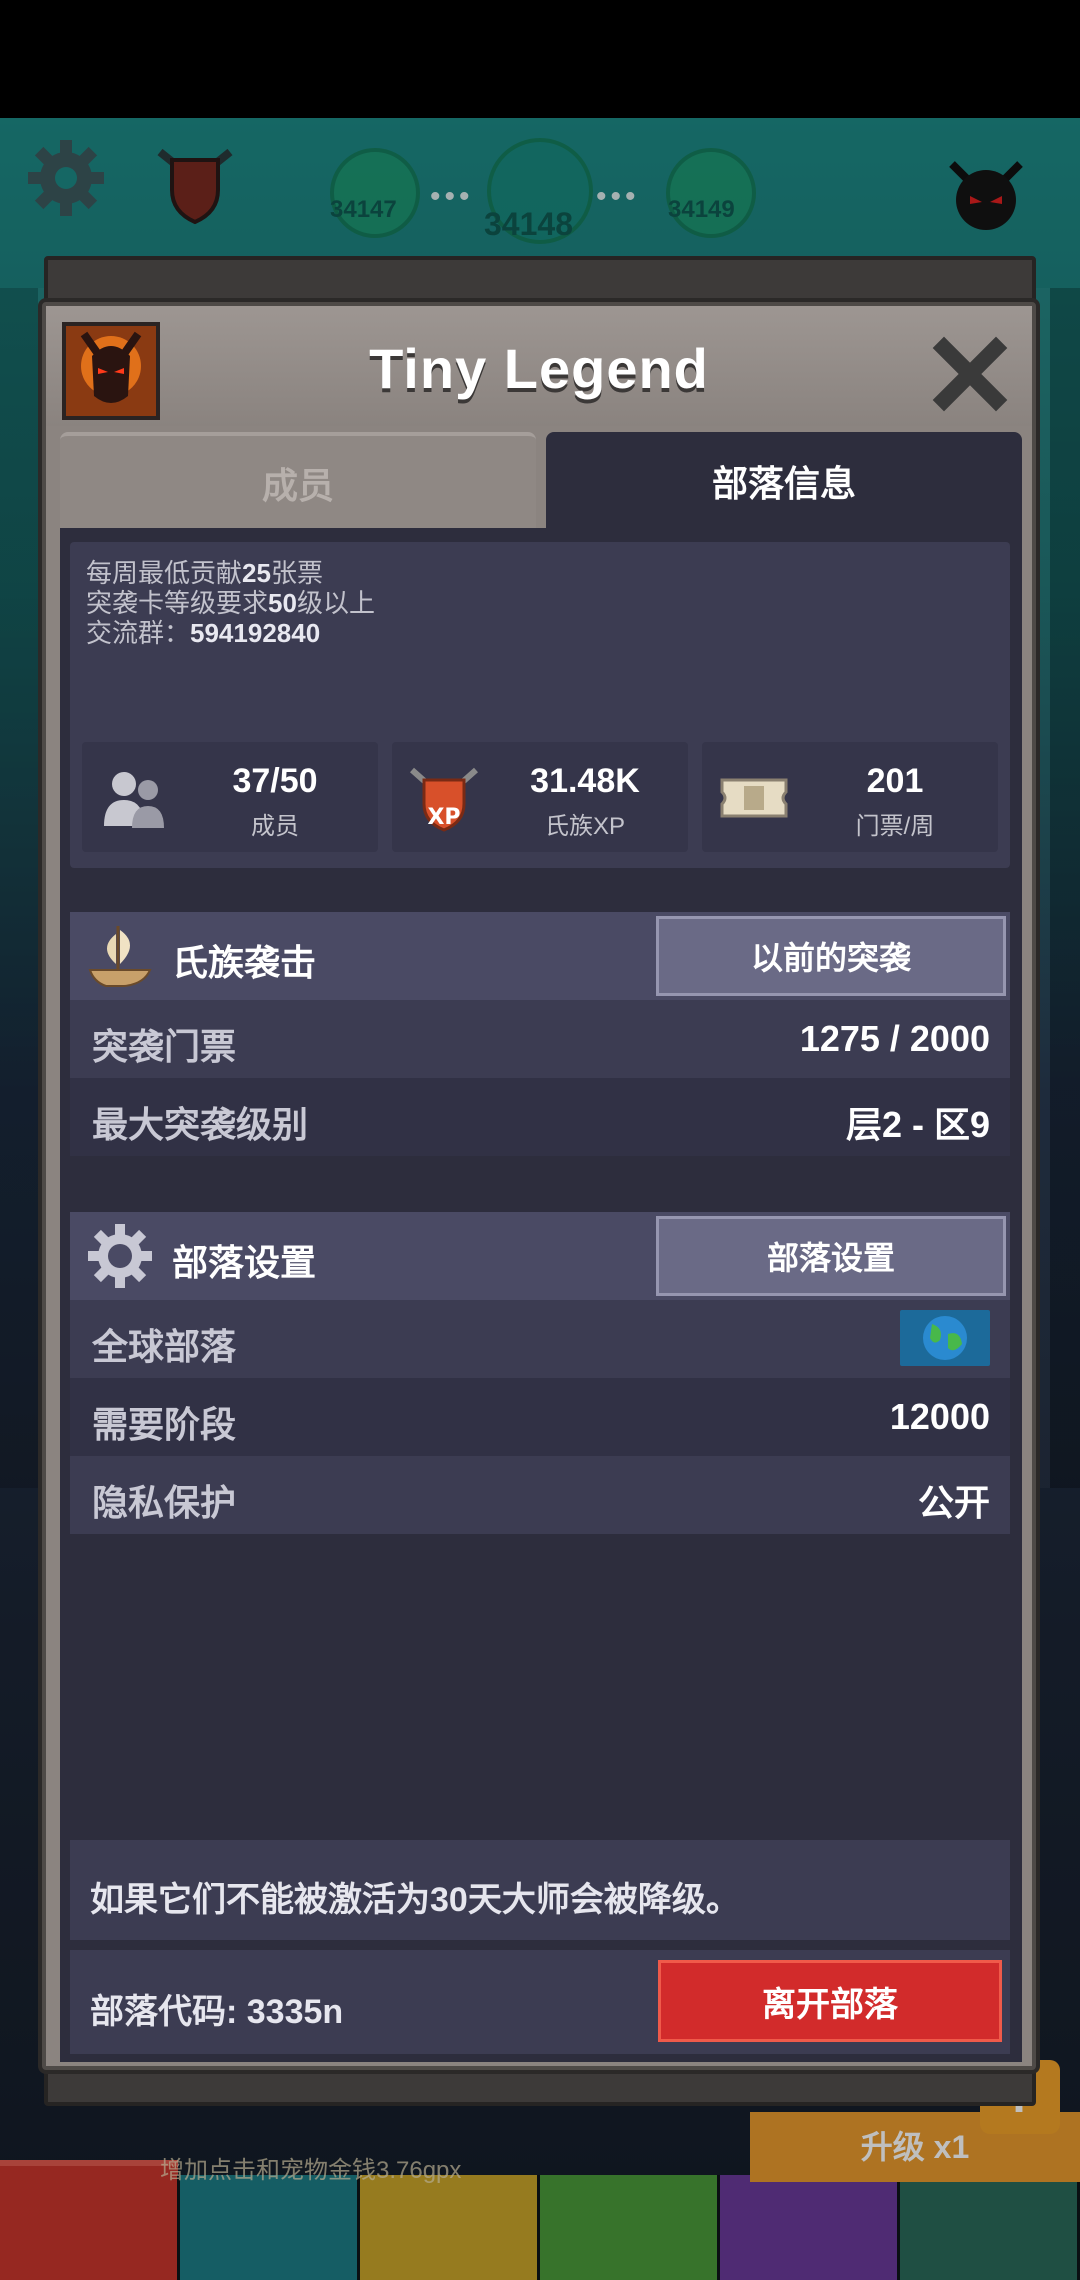 The image size is (1080, 2280). What do you see at coordinates (945, 1338) in the screenshot?
I see `globe-icon` at bounding box center [945, 1338].